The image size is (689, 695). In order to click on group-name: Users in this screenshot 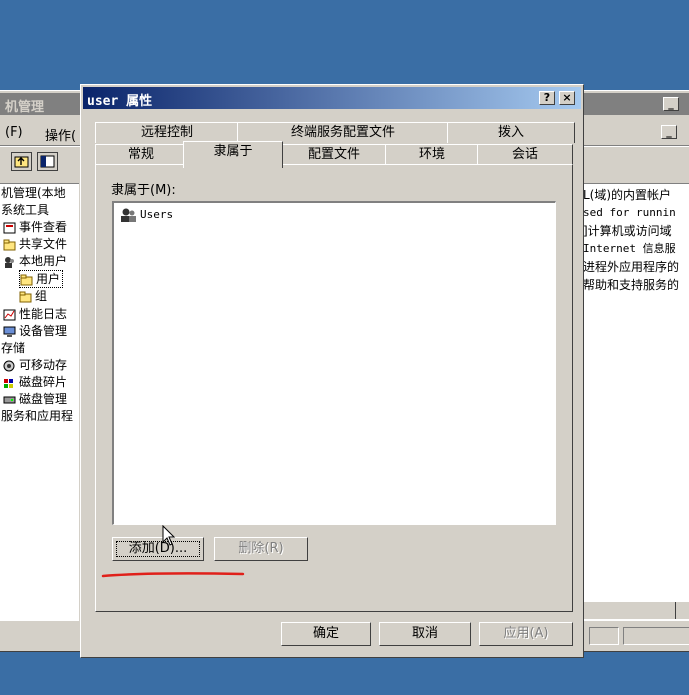, I will do `click(157, 214)`.